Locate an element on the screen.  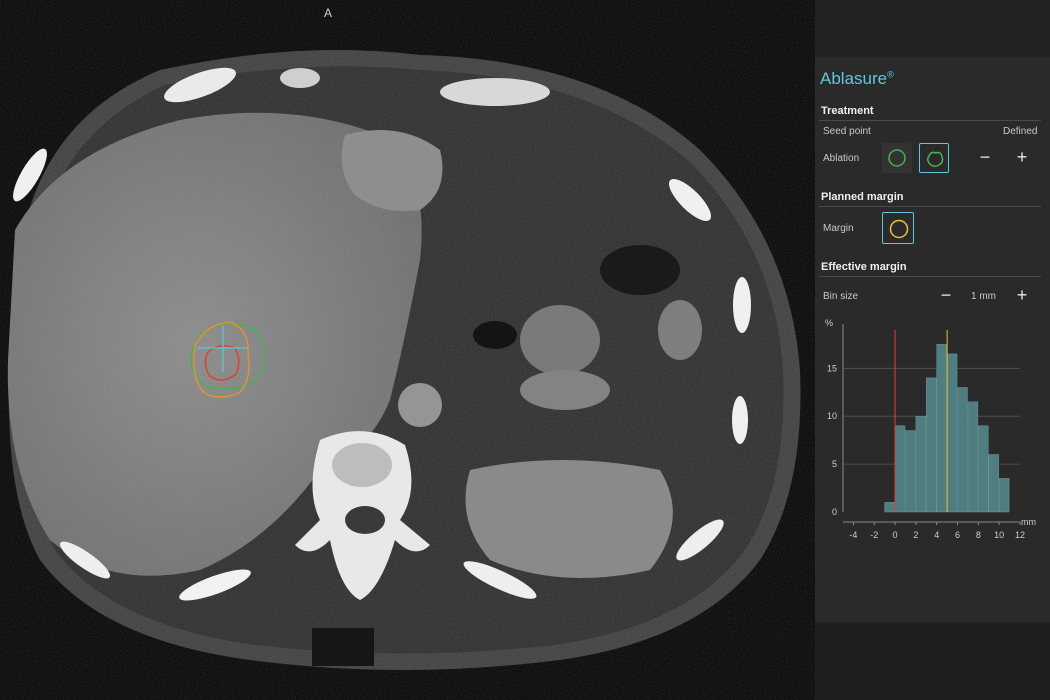
bin-size-label: Bin size is located at coordinates (841, 296).